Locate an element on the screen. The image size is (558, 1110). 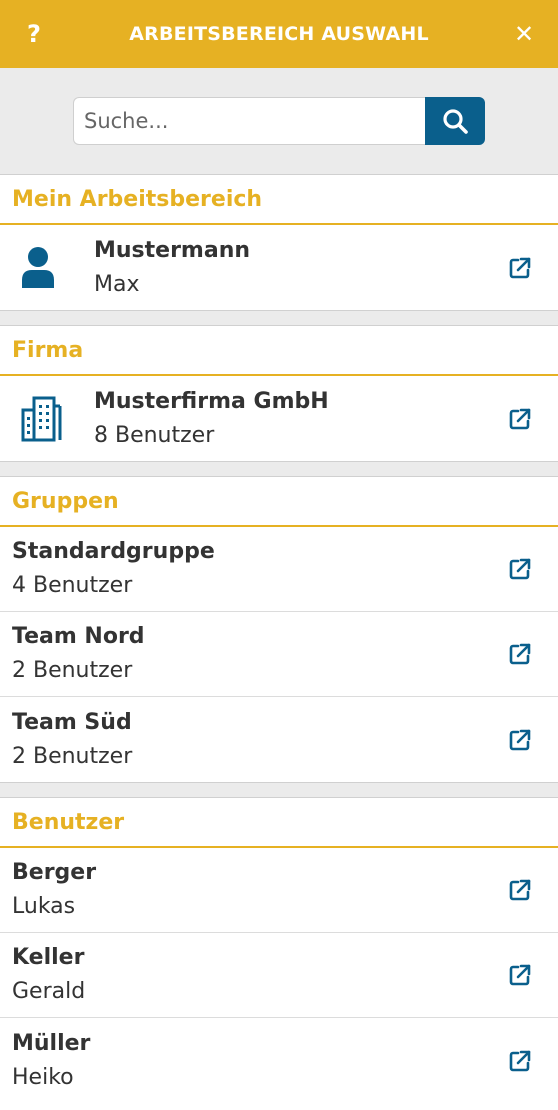
group-item: Team Nord 2 Benutzer is located at coordinates (279, 654).